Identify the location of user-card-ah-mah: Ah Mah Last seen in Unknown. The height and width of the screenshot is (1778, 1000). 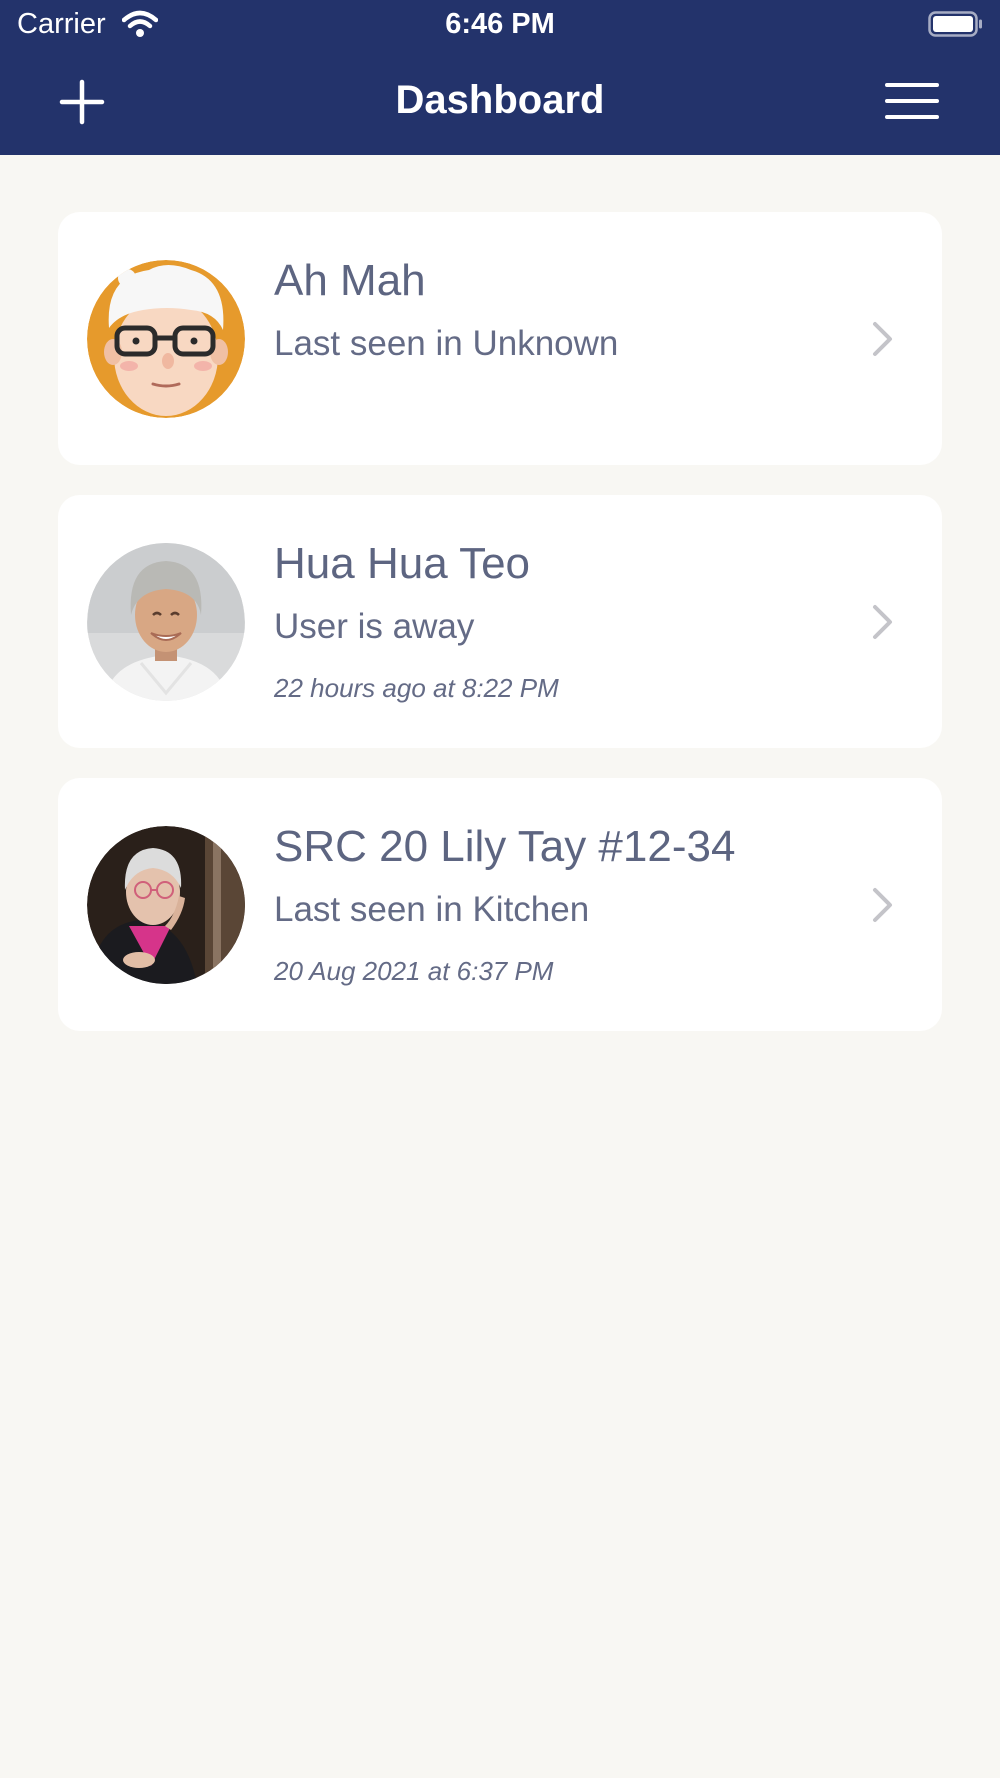
(500, 338).